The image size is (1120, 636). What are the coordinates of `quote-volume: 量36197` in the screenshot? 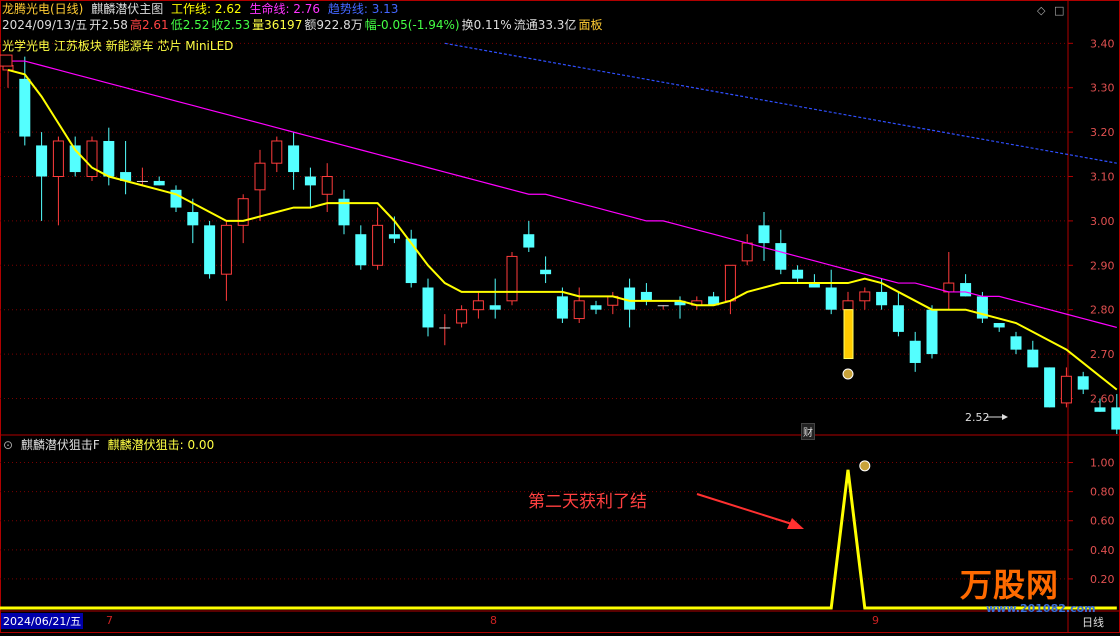 It's located at (277, 25).